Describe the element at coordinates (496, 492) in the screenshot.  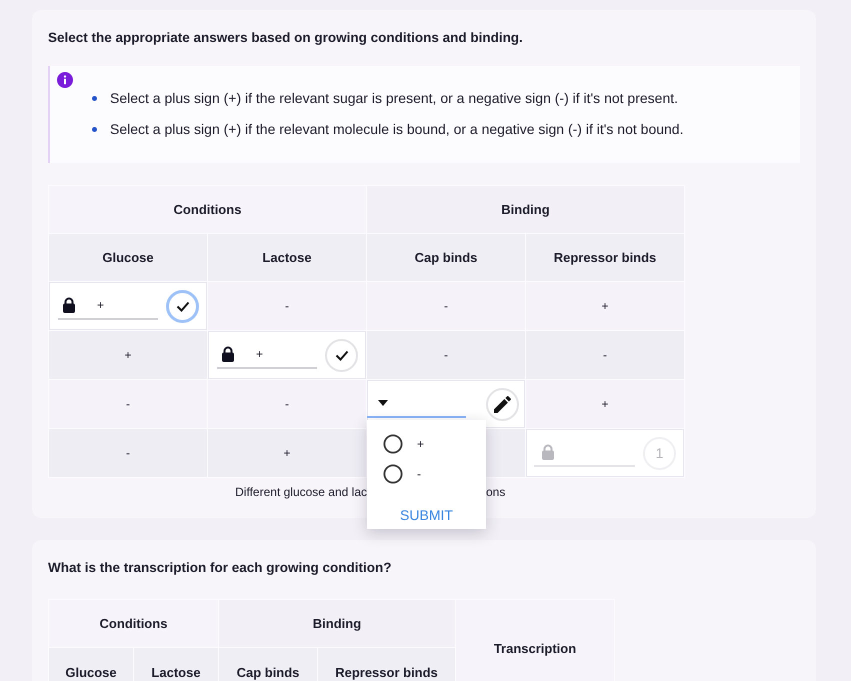
I see `table-caption: ons` at that location.